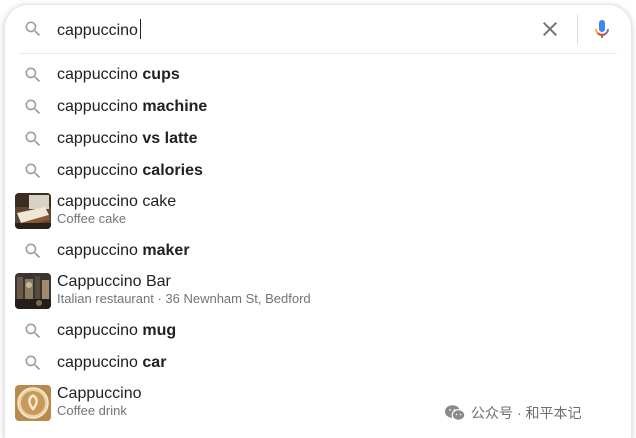 The height and width of the screenshot is (438, 636). What do you see at coordinates (318, 107) in the screenshot?
I see `suggestion-item: cappuccino machine` at bounding box center [318, 107].